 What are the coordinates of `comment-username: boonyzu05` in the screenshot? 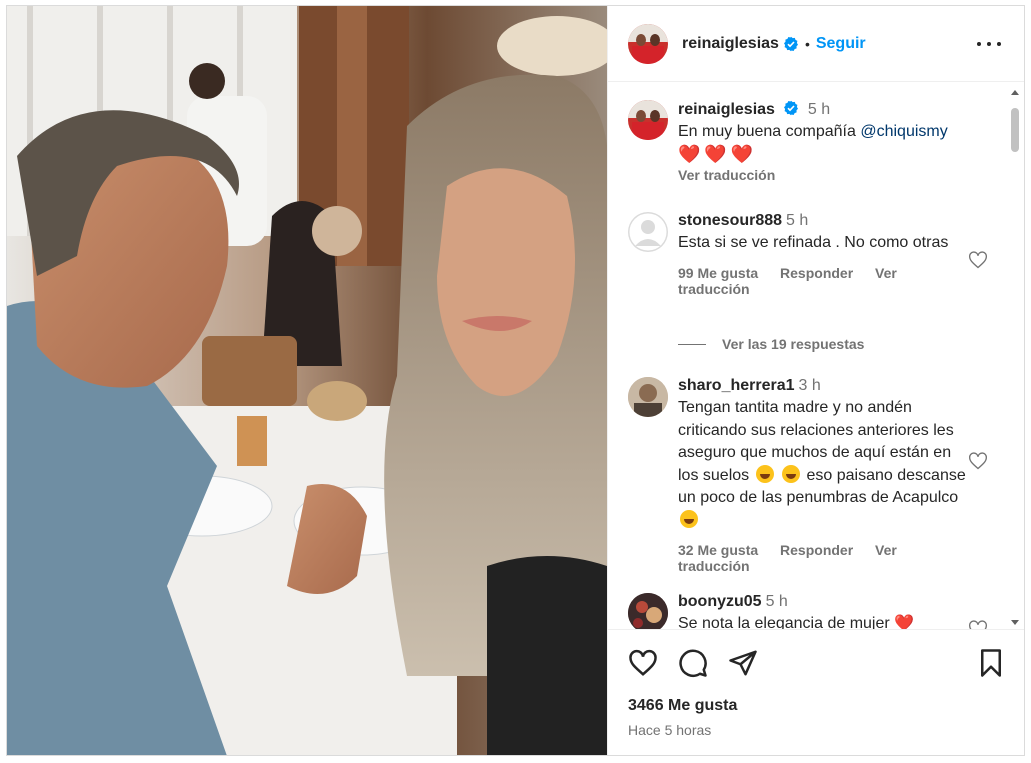 It's located at (720, 601).